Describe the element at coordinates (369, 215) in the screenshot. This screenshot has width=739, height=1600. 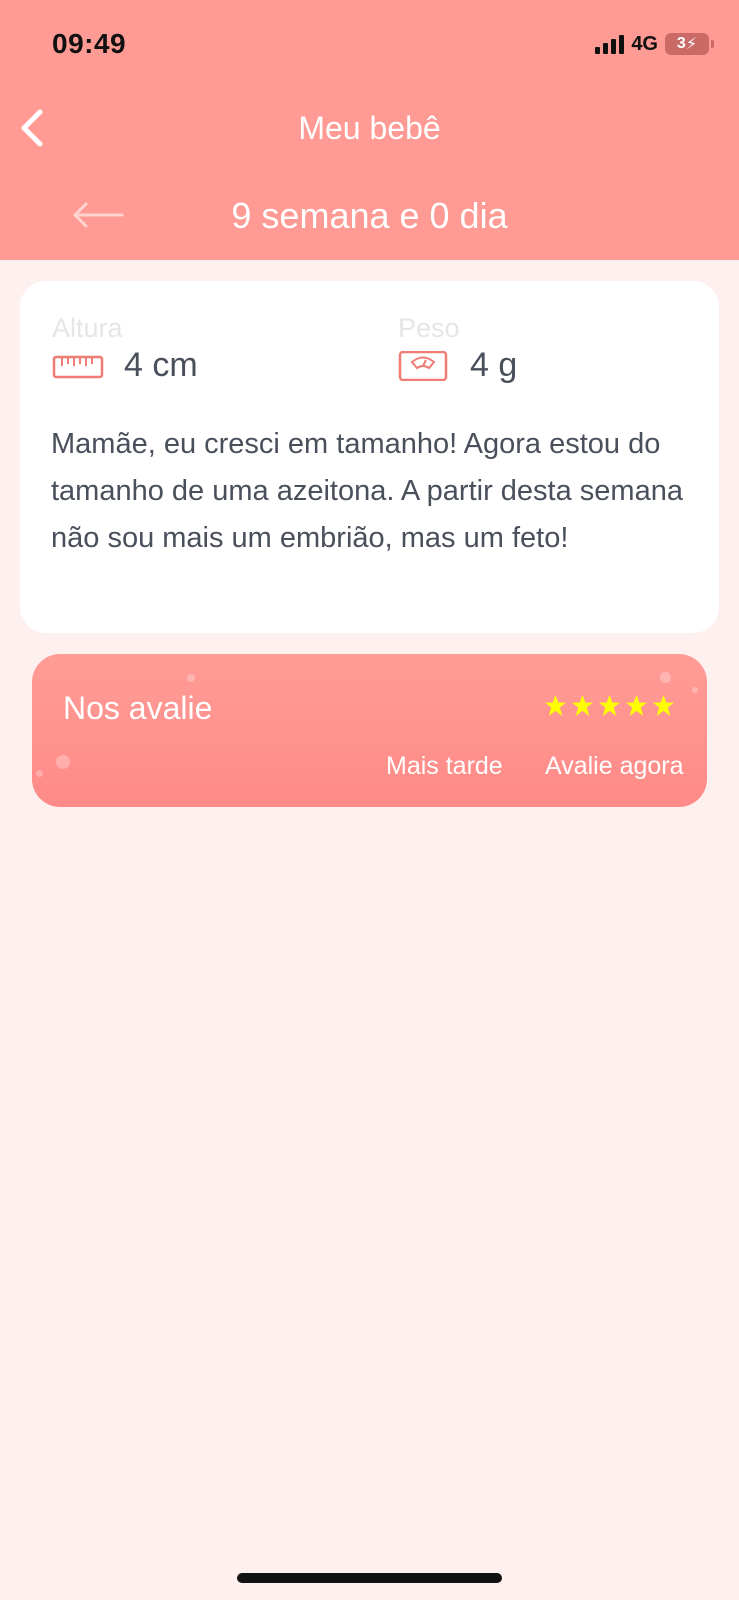
I see `week-title: 9 semana e 0 dia` at that location.